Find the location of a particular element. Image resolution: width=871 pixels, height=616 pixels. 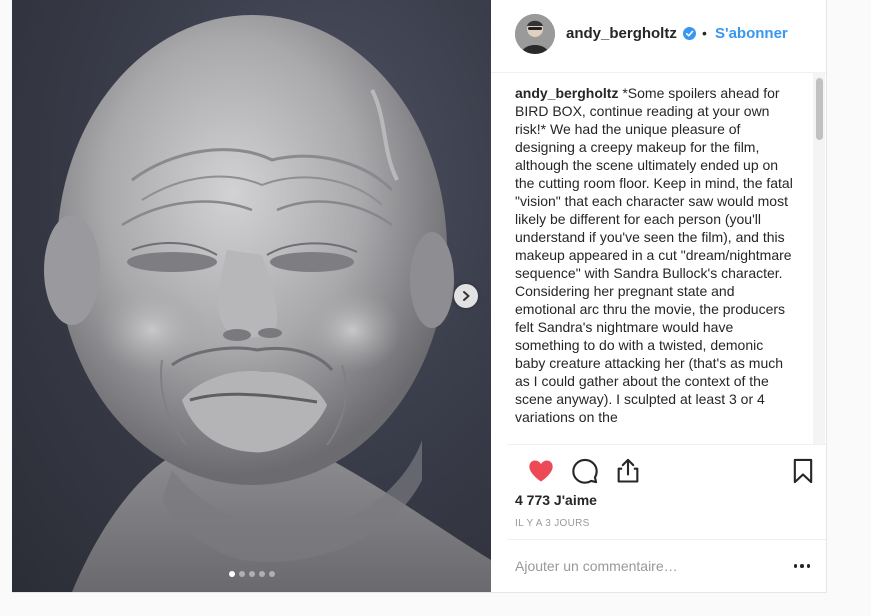

likes-count: 4 773 J'aime is located at coordinates (556, 500).